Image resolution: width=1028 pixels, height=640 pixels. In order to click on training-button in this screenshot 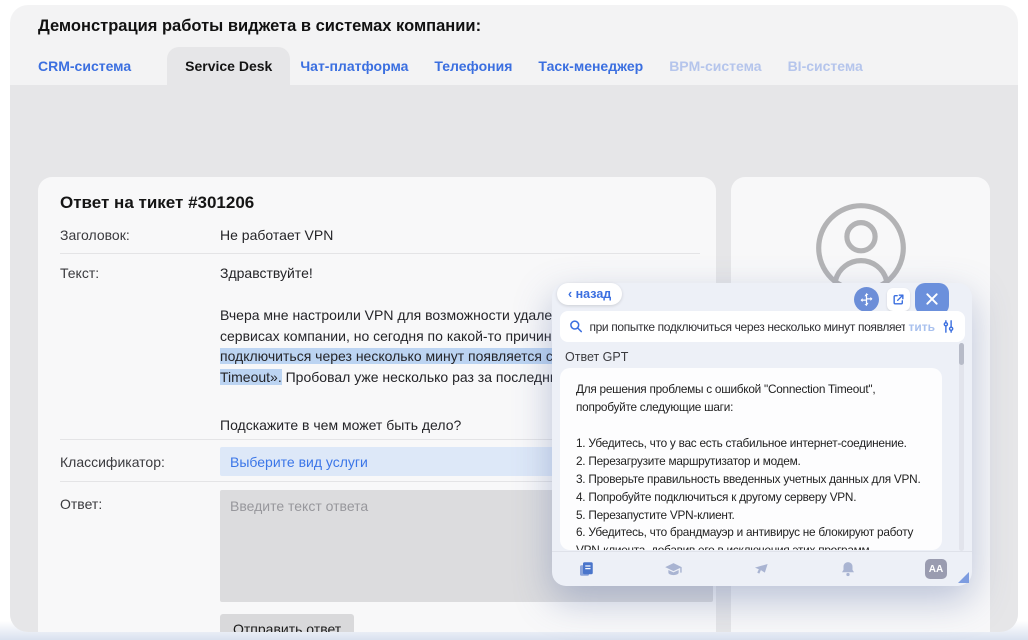, I will do `click(673, 569)`.